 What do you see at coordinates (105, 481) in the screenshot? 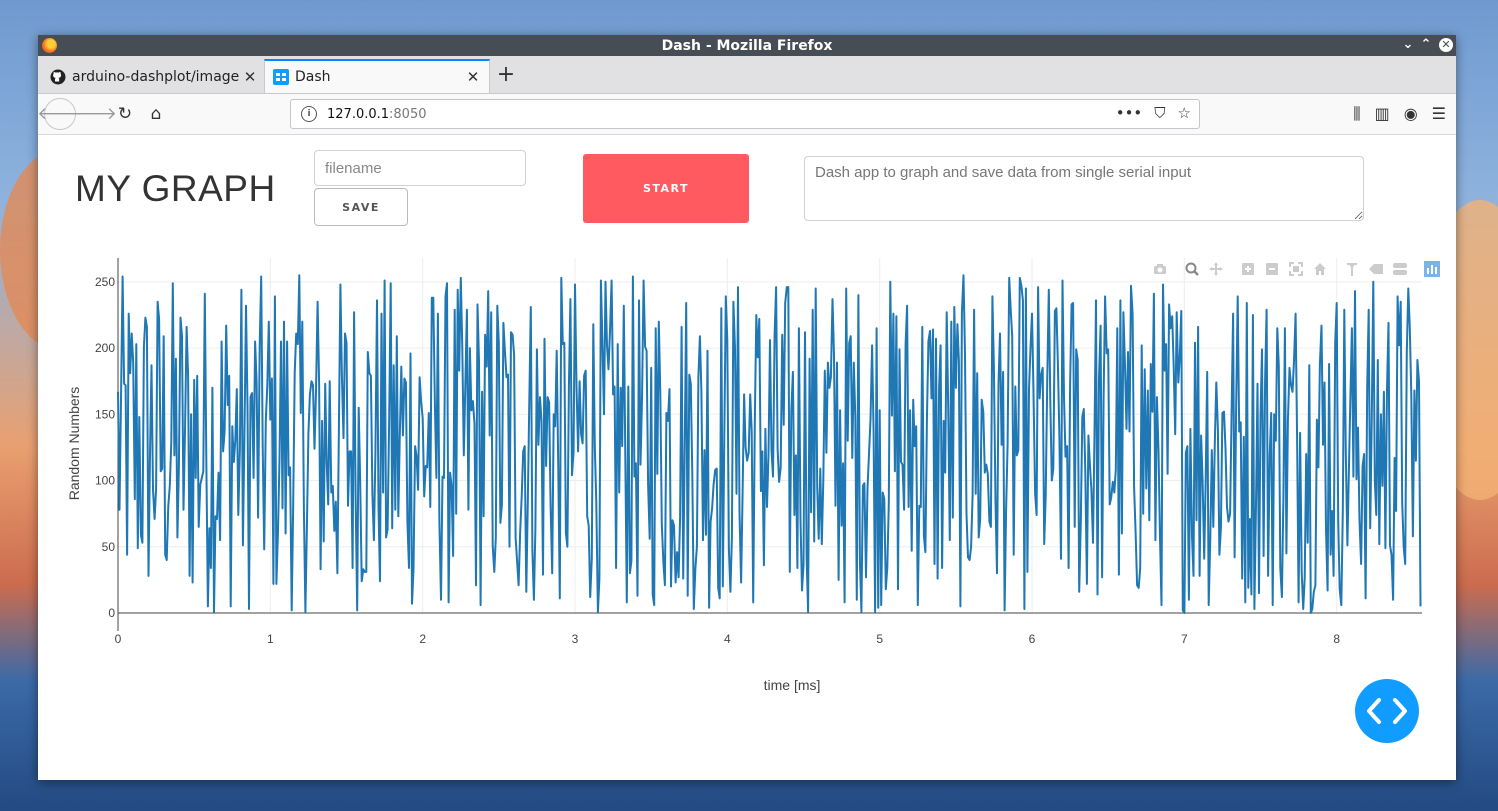
I see `y-tick-label: 100` at bounding box center [105, 481].